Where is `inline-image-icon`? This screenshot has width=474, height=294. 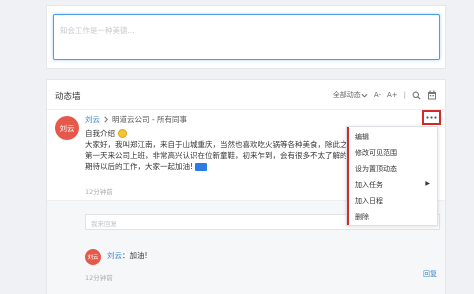 inline-image-icon is located at coordinates (201, 167).